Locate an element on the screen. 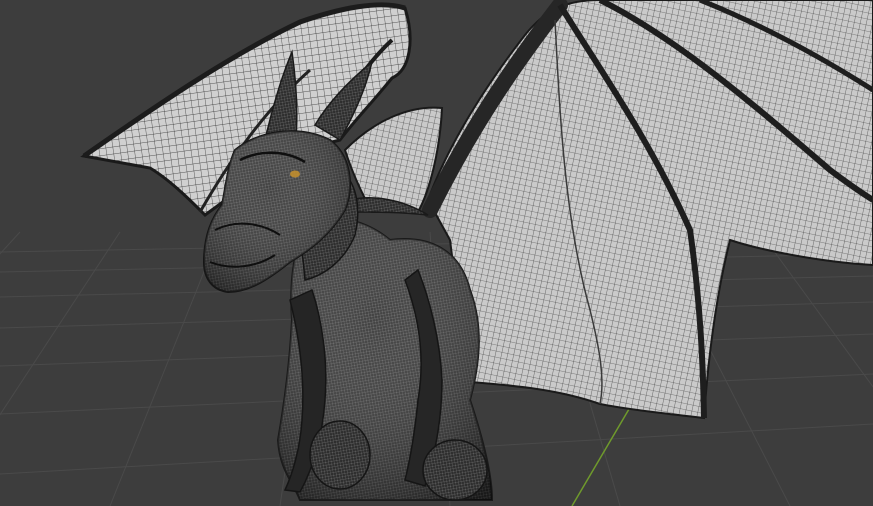  y-axis-line is located at coordinates (602, 454).